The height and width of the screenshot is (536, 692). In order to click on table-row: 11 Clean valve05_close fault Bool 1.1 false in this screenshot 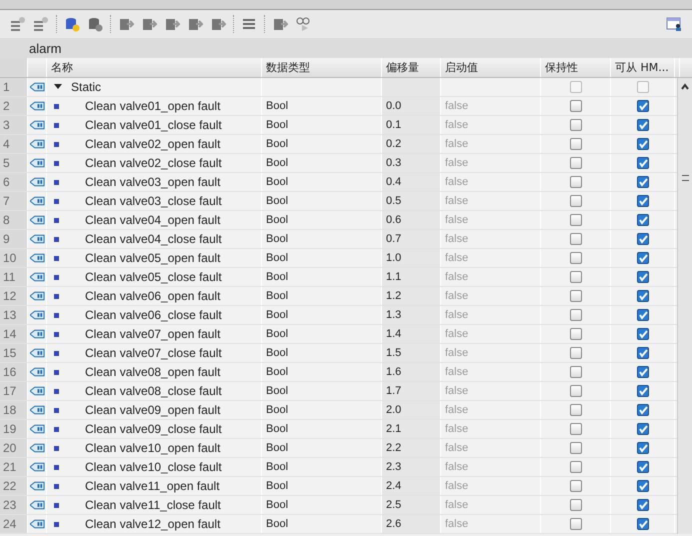, I will do `click(338, 277)`.